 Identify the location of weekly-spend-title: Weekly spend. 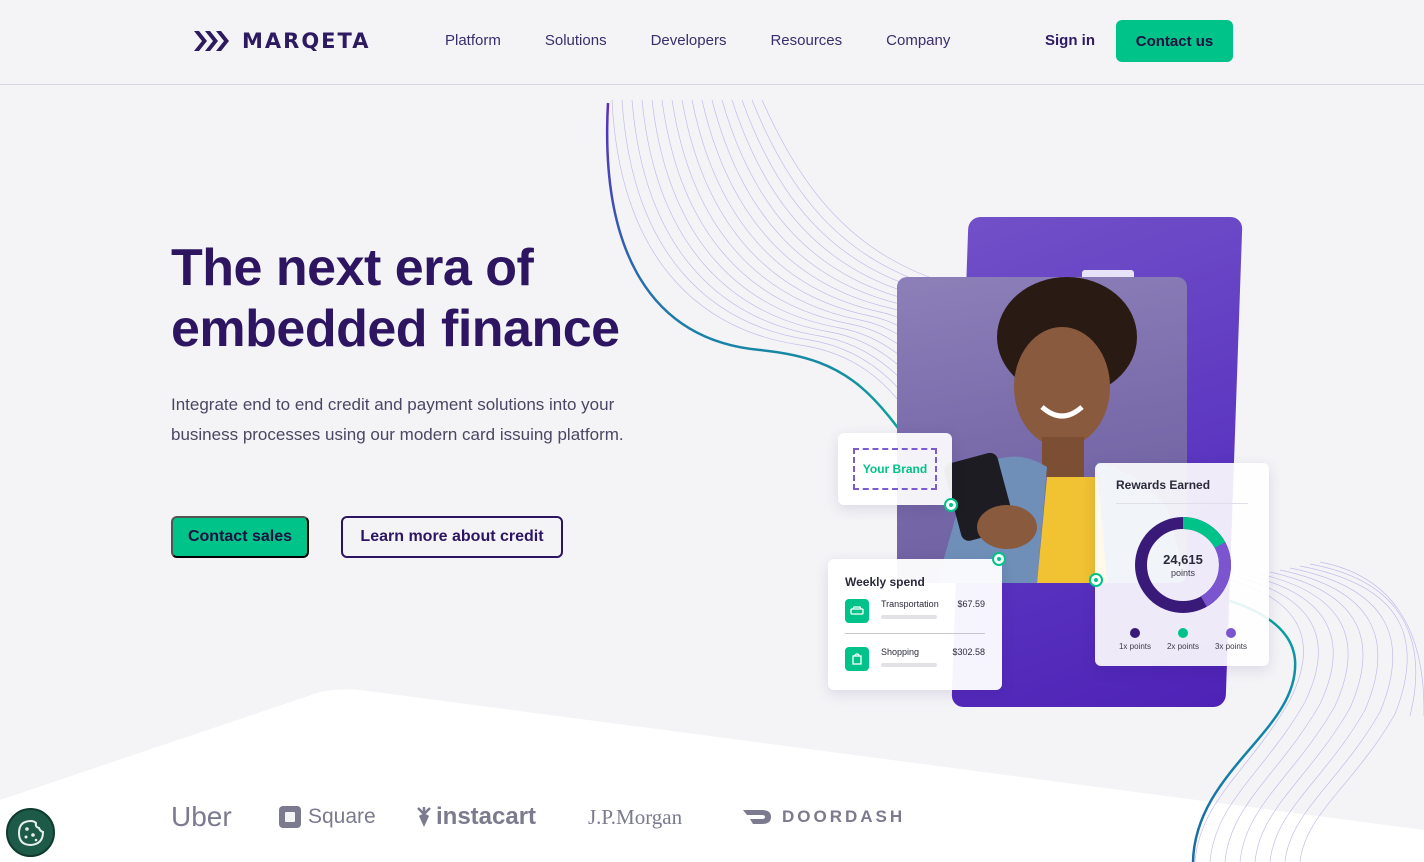
(885, 582).